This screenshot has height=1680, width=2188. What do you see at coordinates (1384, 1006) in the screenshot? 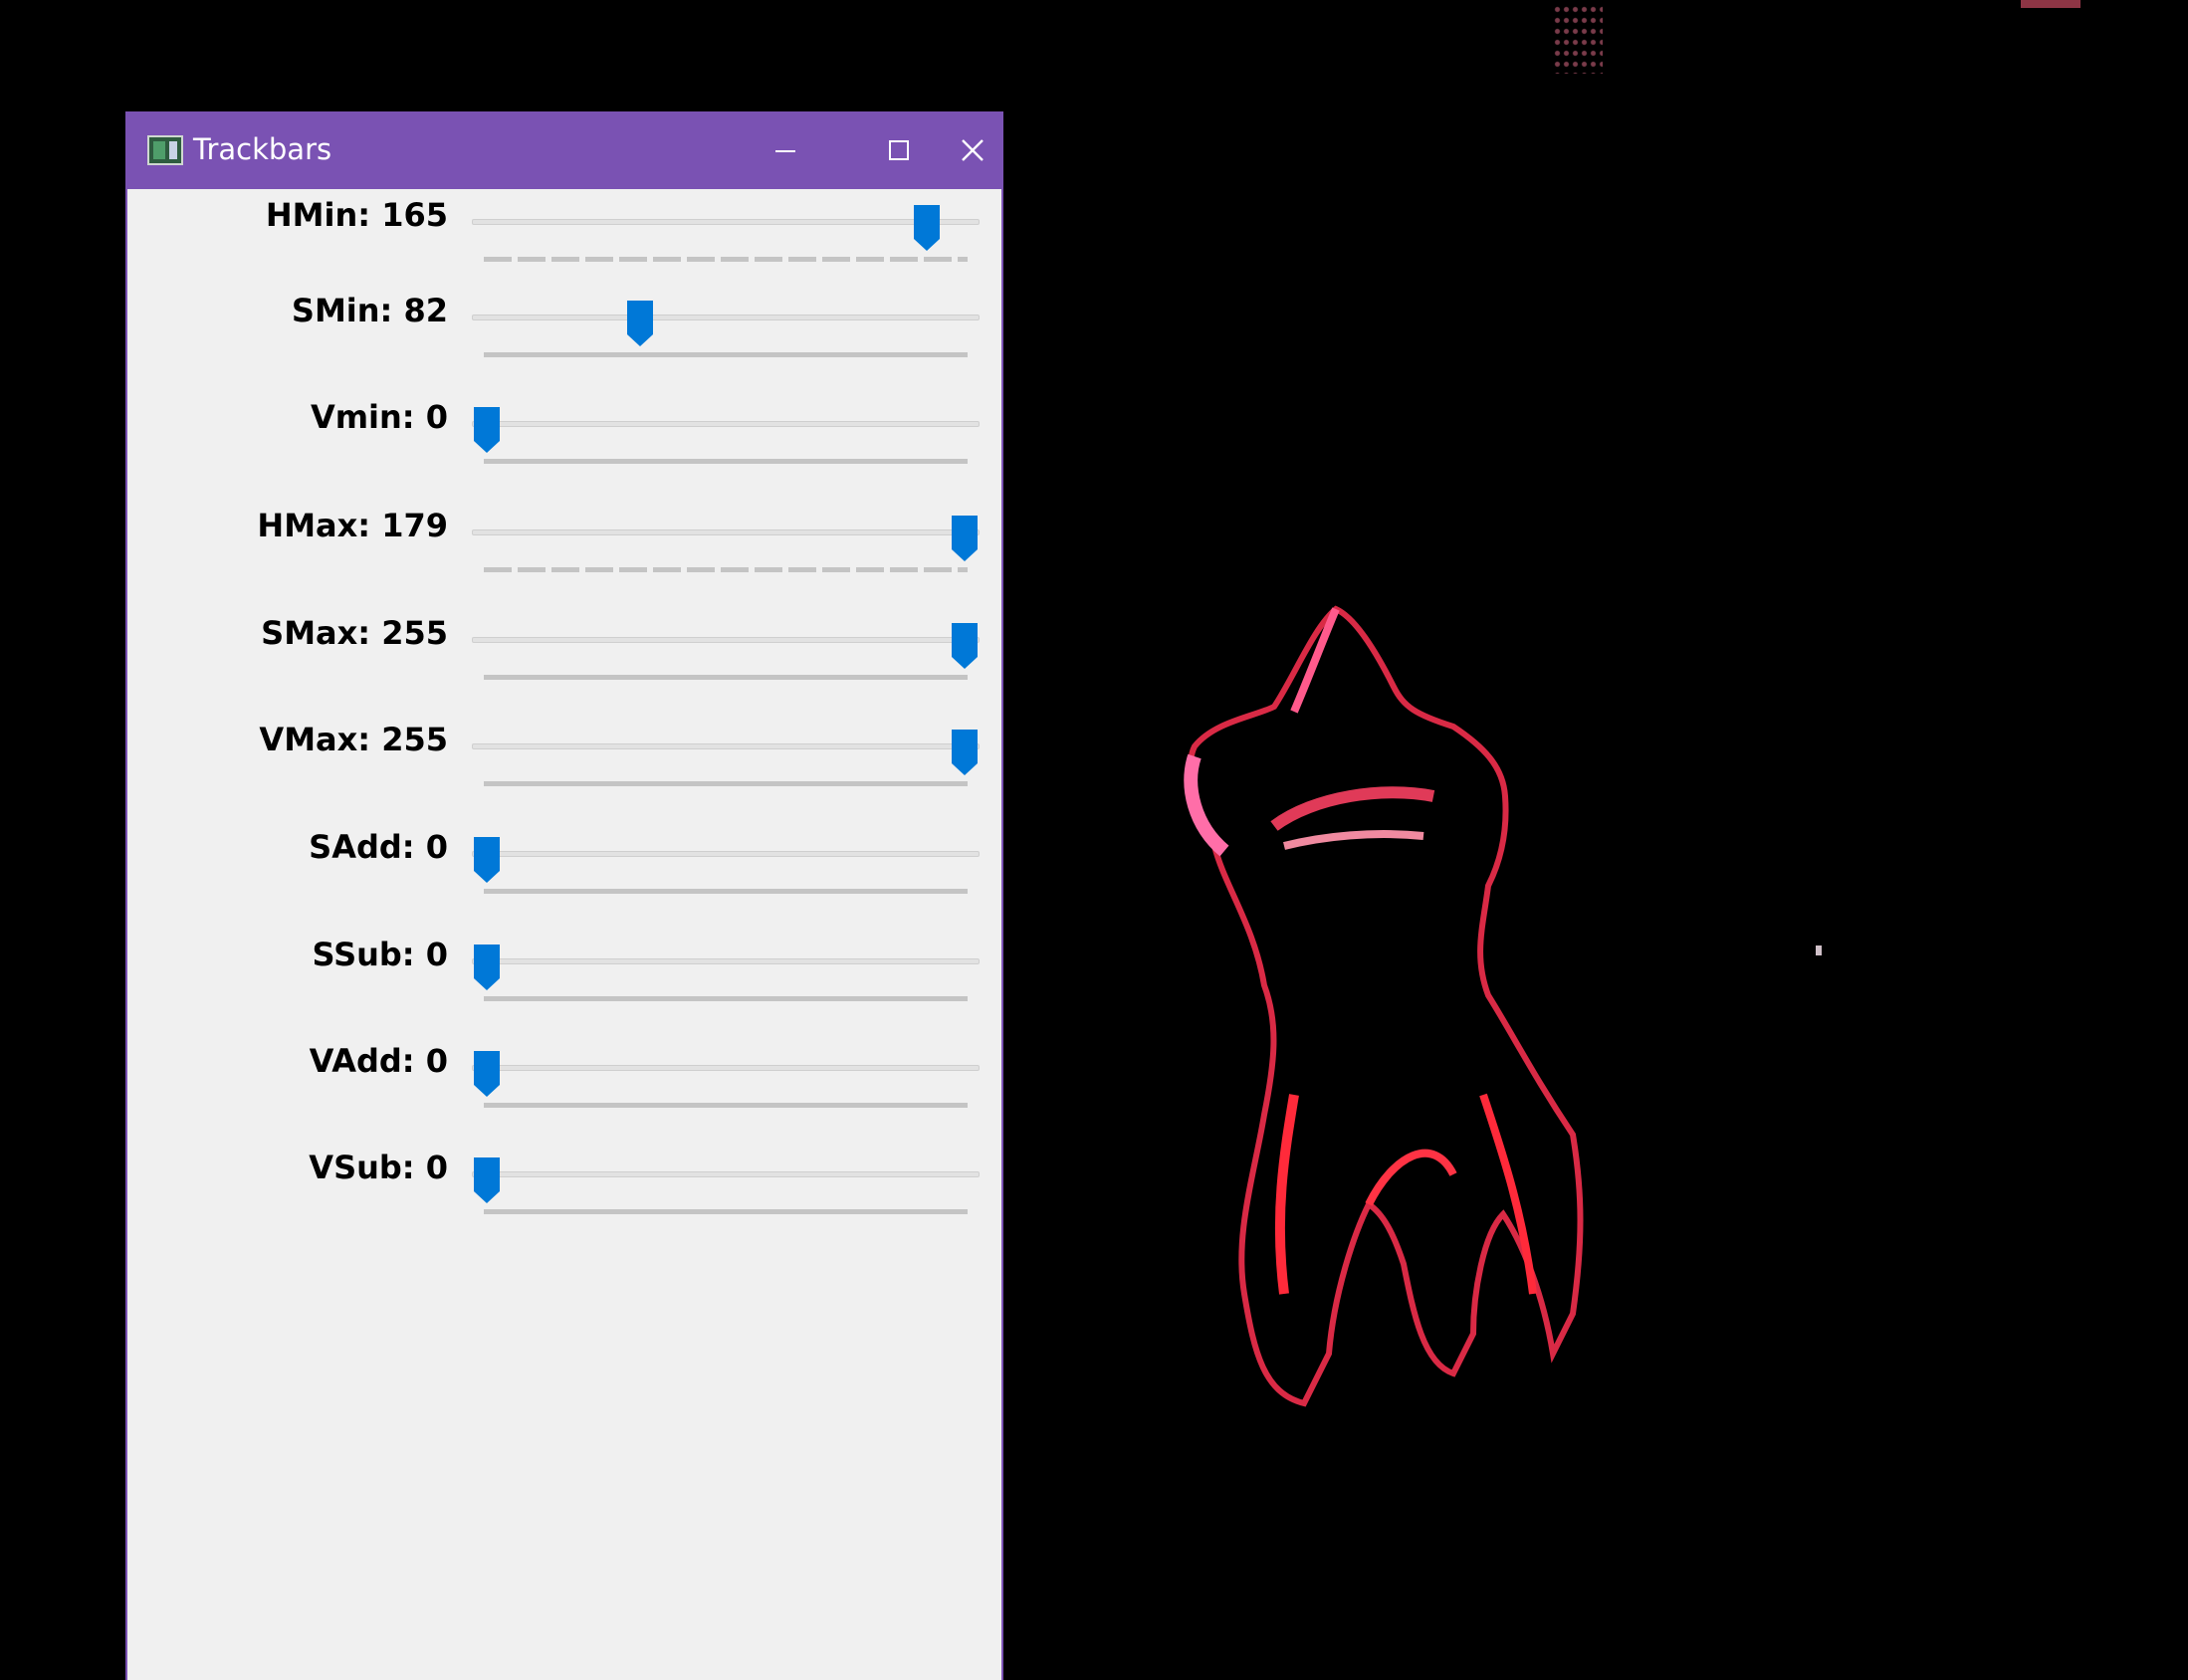
I see `hooded-figure-mask` at bounding box center [1384, 1006].